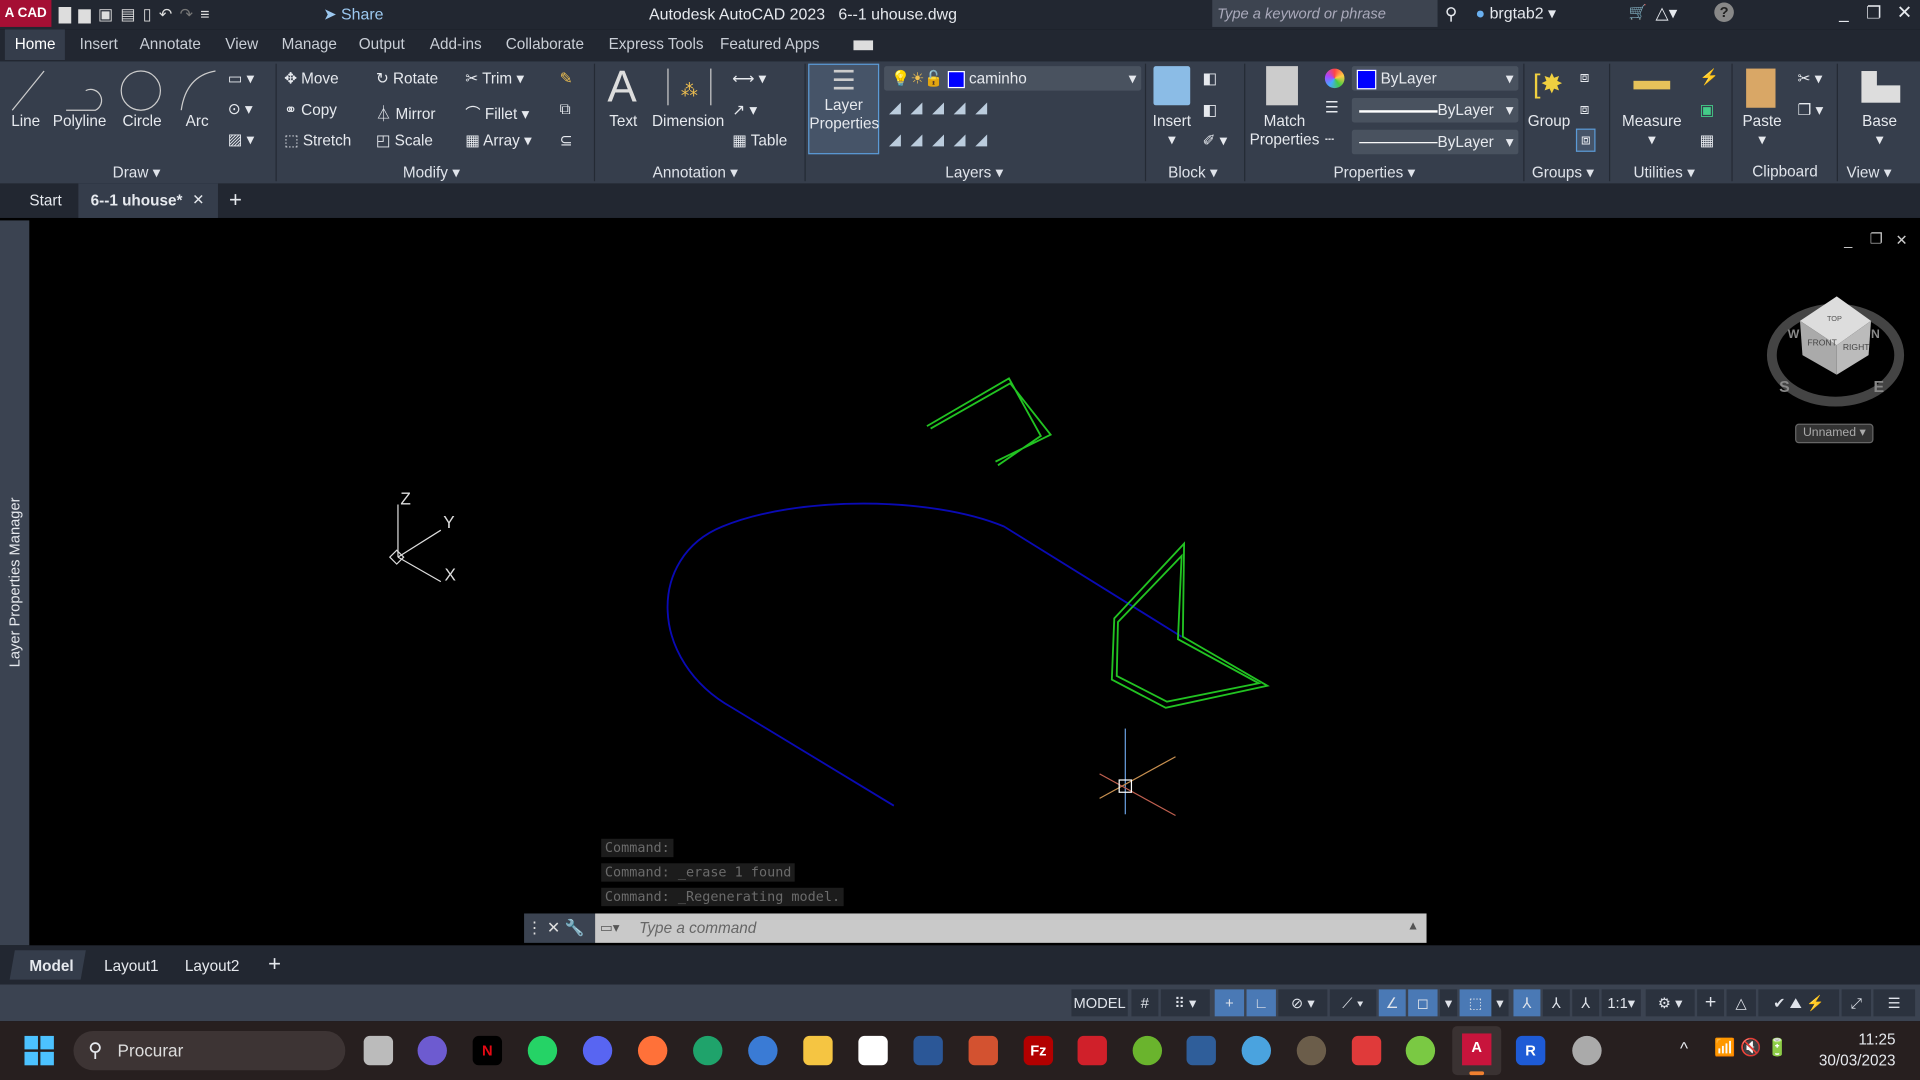  Describe the element at coordinates (1229, 1003) in the screenshot. I see `dynamic-input-icon: +` at that location.